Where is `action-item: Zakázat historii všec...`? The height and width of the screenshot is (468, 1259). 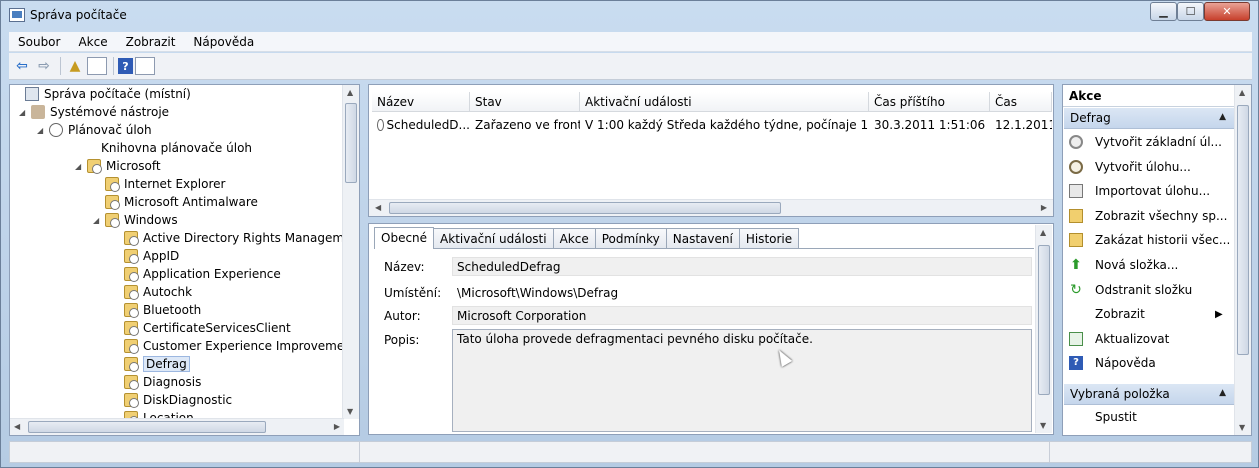 action-item: Zakázat historii všec... is located at coordinates (1149, 240).